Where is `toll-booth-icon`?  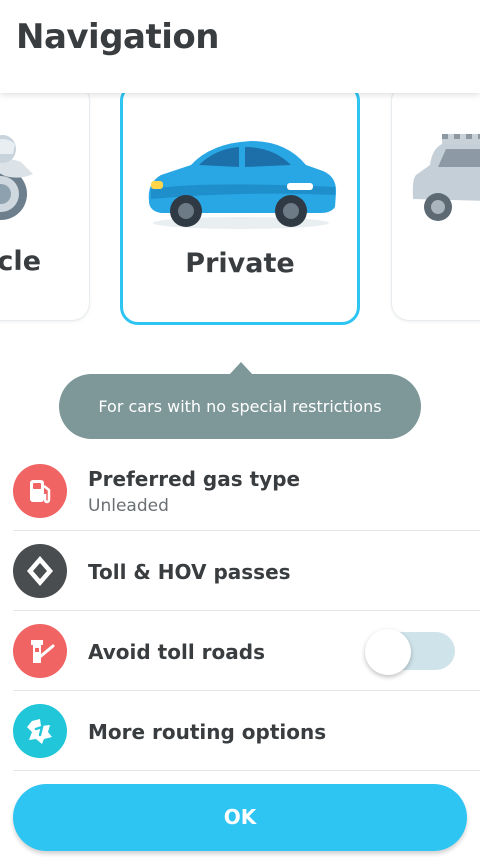
toll-booth-icon is located at coordinates (40, 651).